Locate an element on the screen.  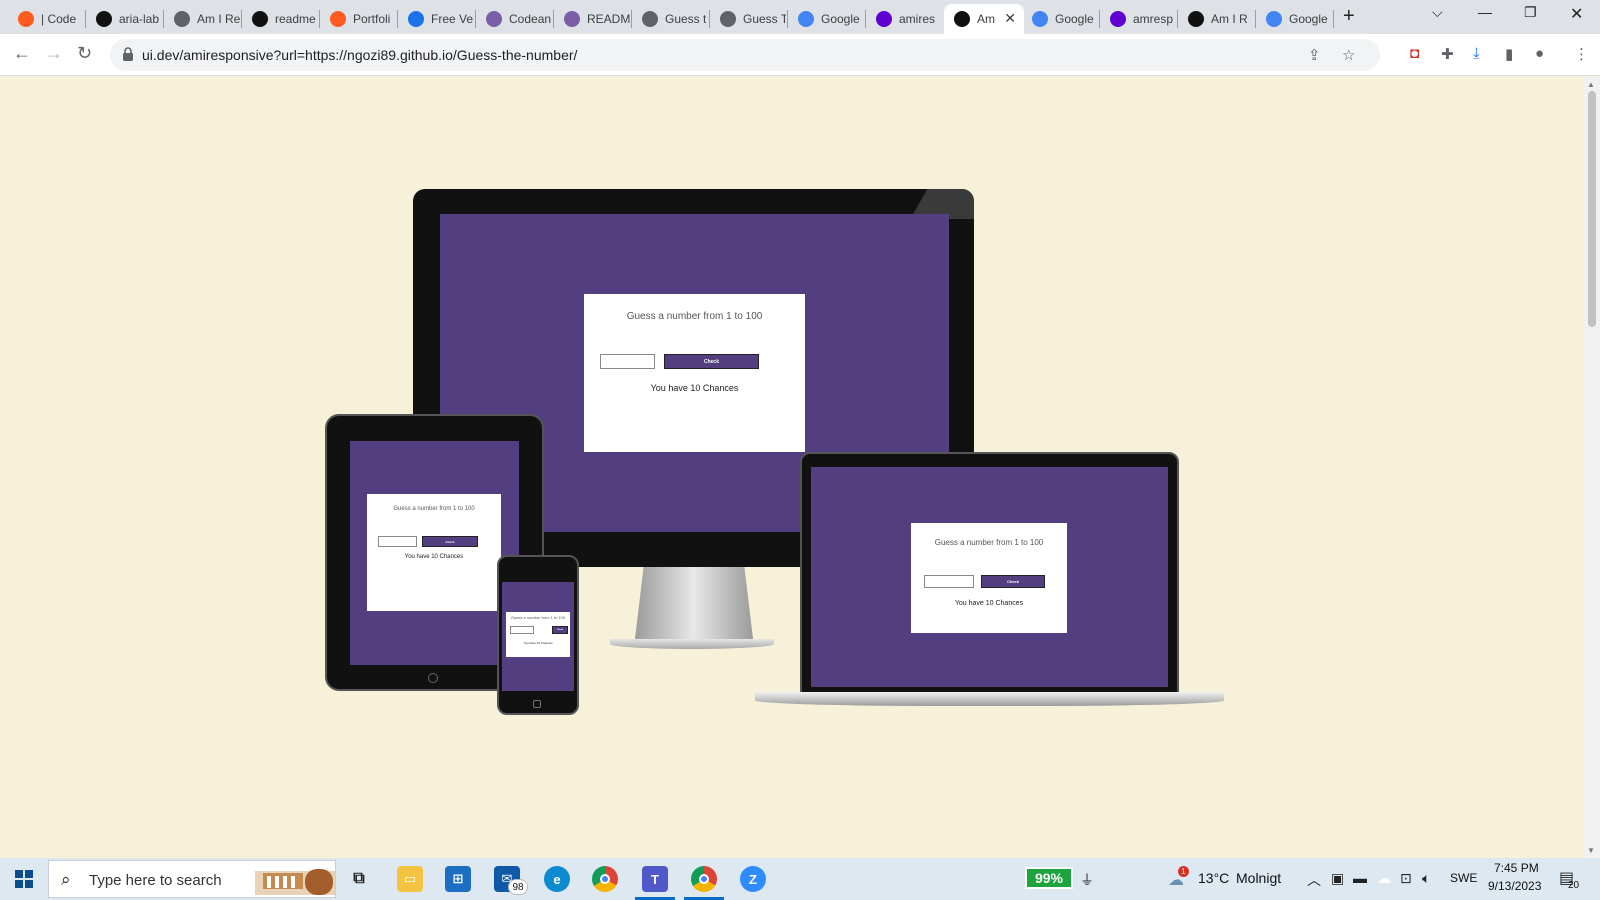
share-icon: ⇪ is located at coordinates (1314, 55).